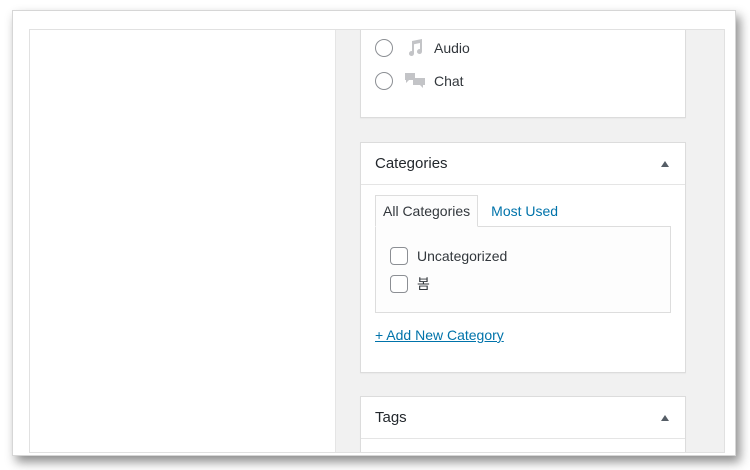  I want to click on format-option-audio: Audio, so click(422, 48).